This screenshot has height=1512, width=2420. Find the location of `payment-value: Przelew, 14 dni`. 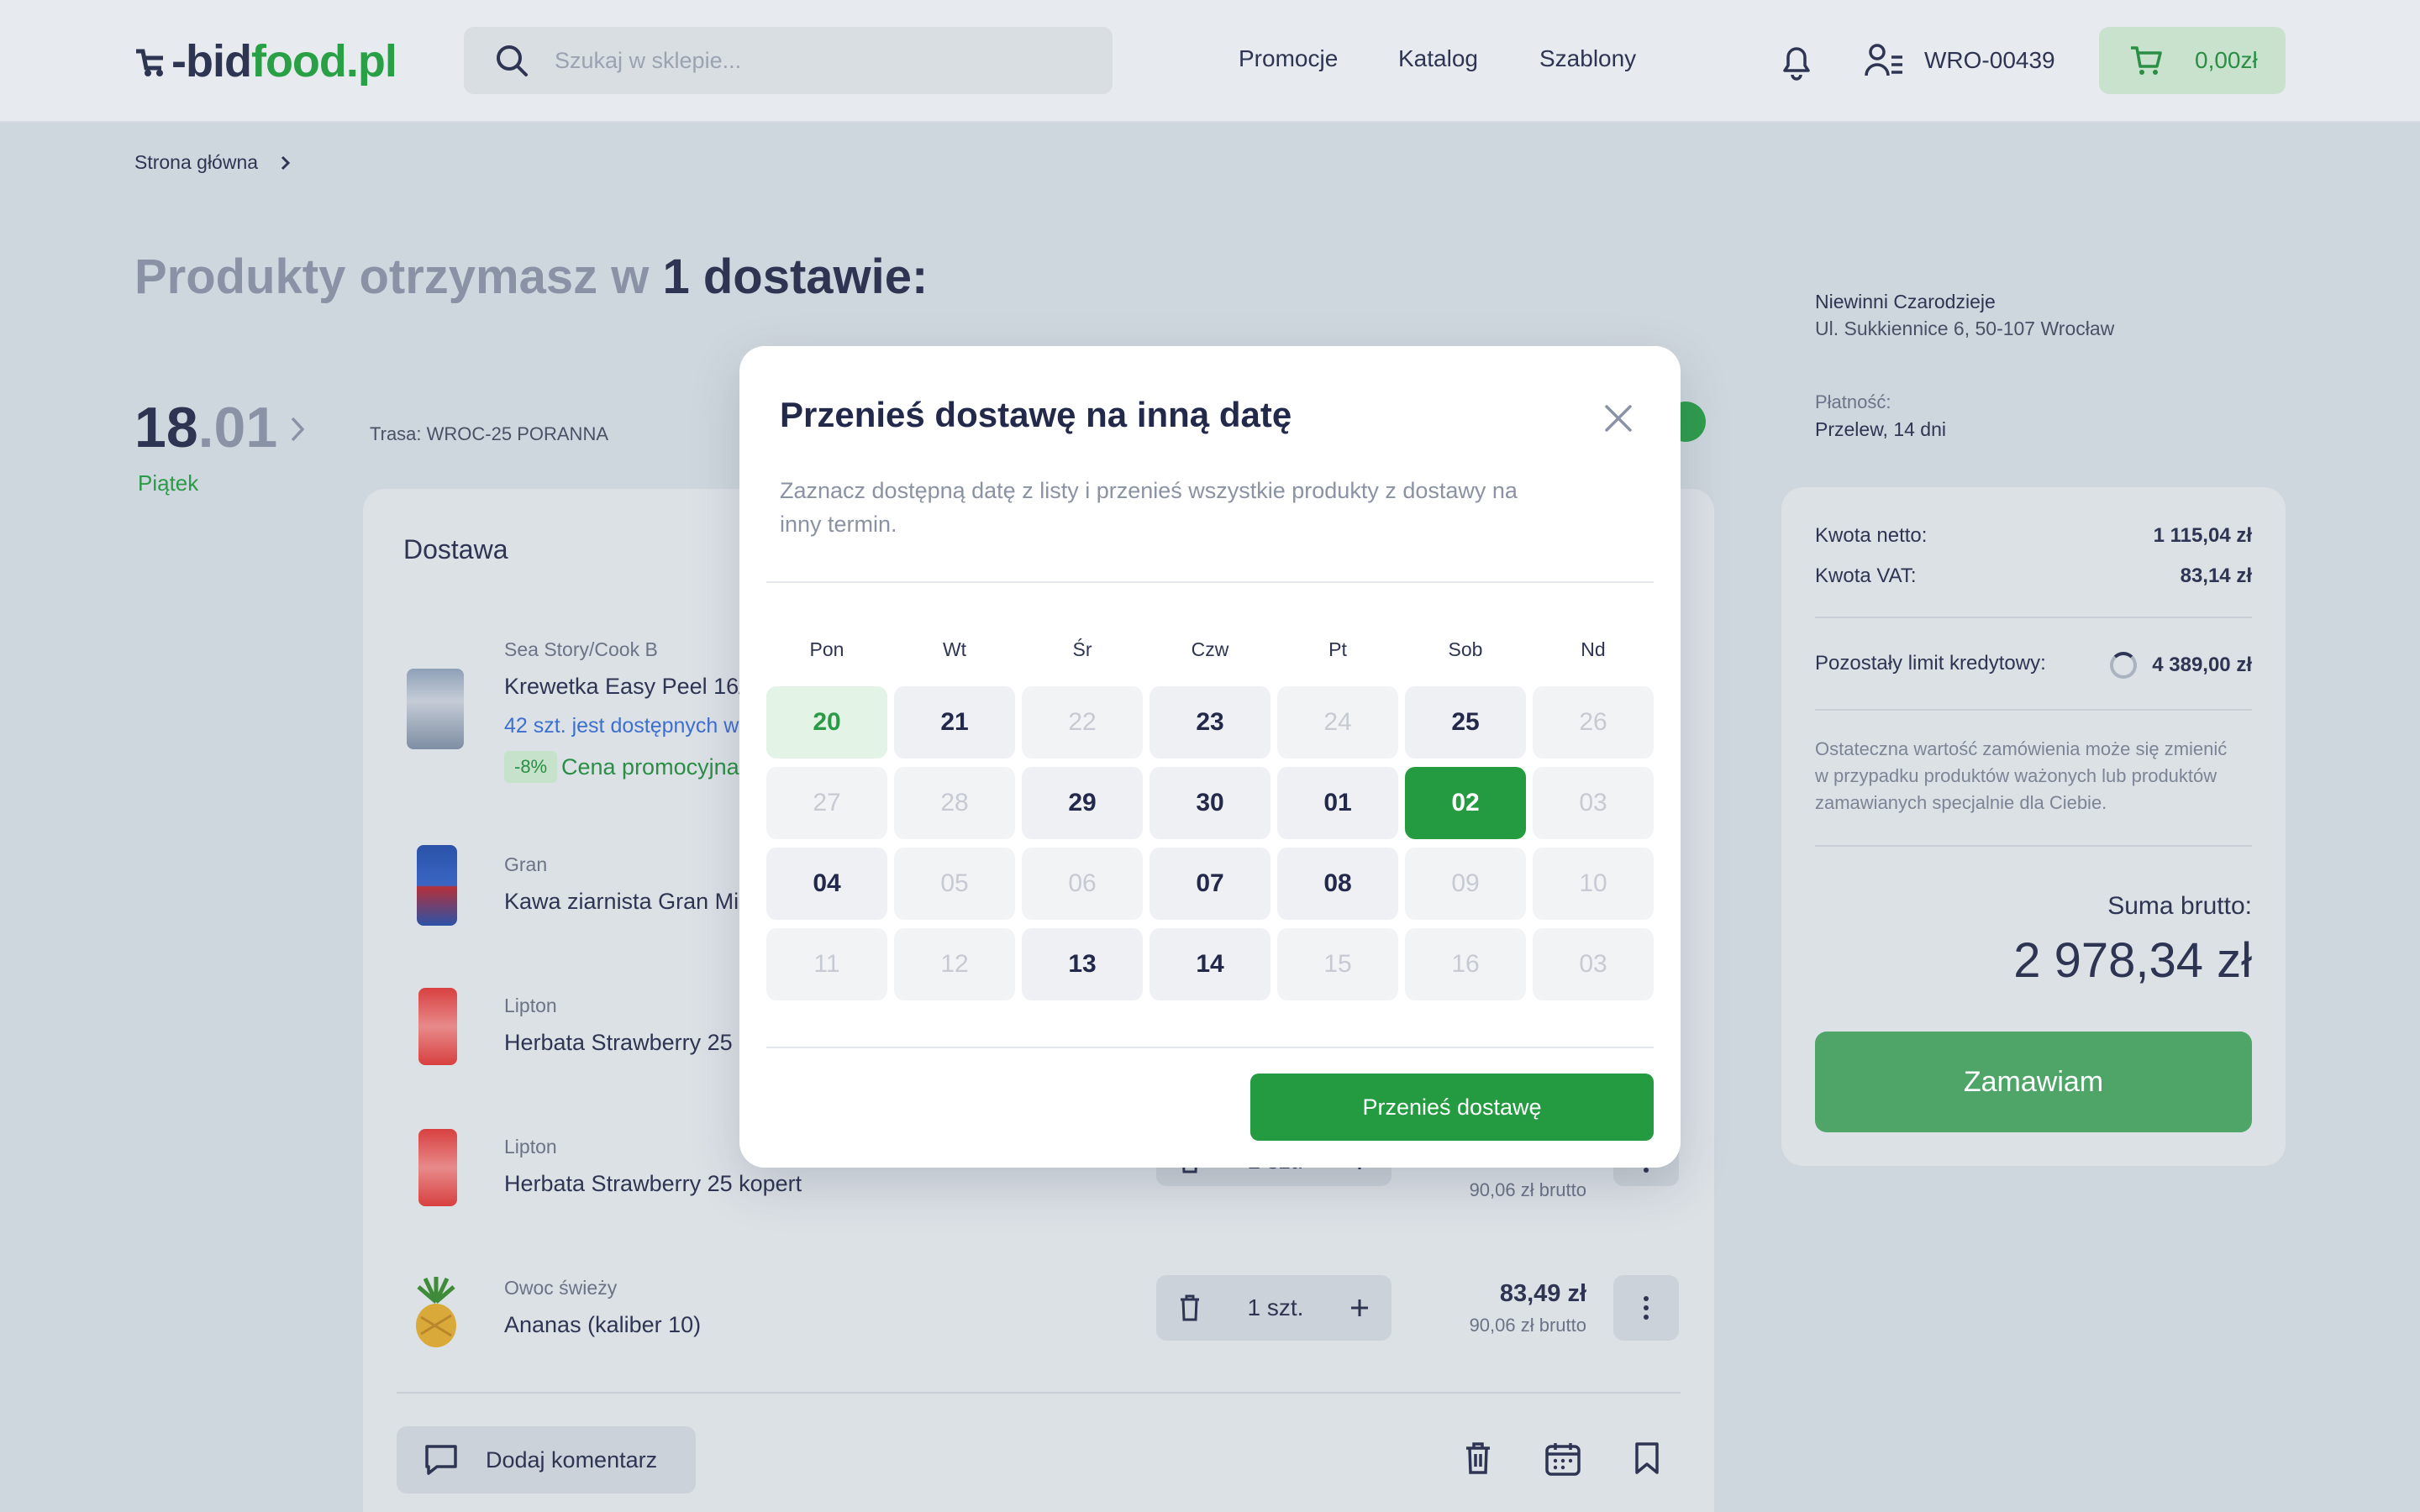

payment-value: Przelew, 14 dni is located at coordinates (1880, 429).